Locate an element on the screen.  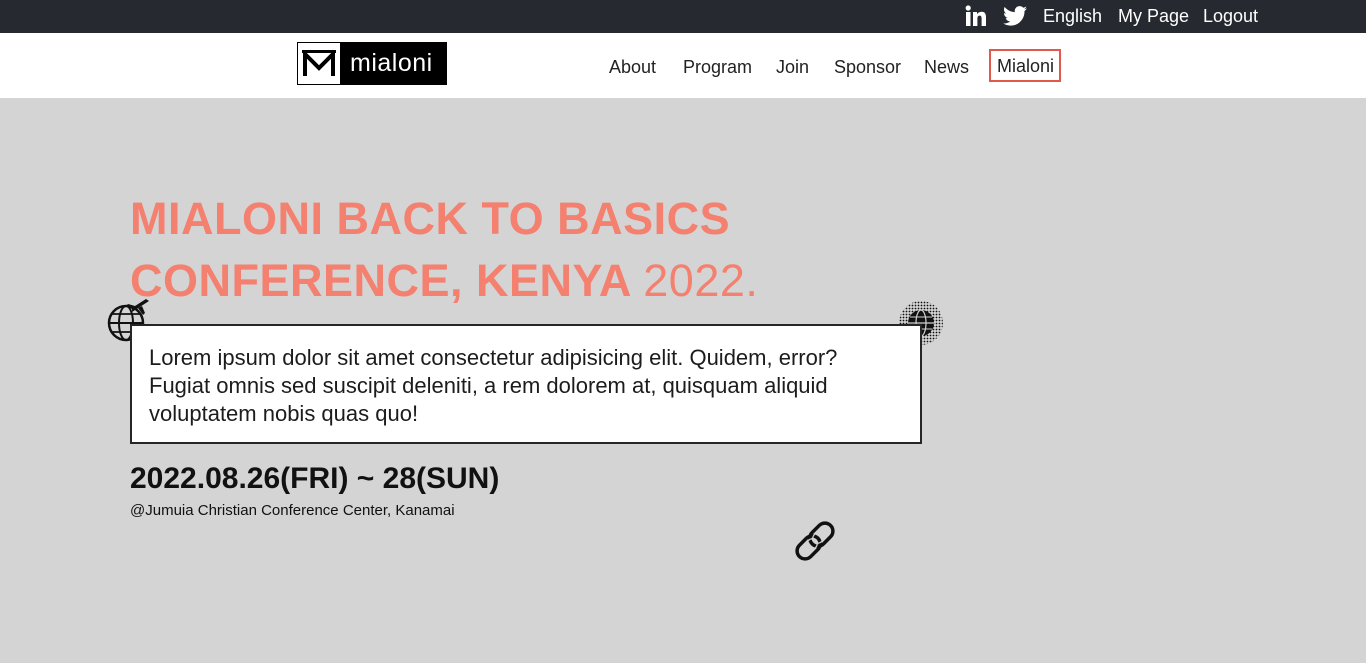
hero-title-year: 2022. is located at coordinates (701, 280).